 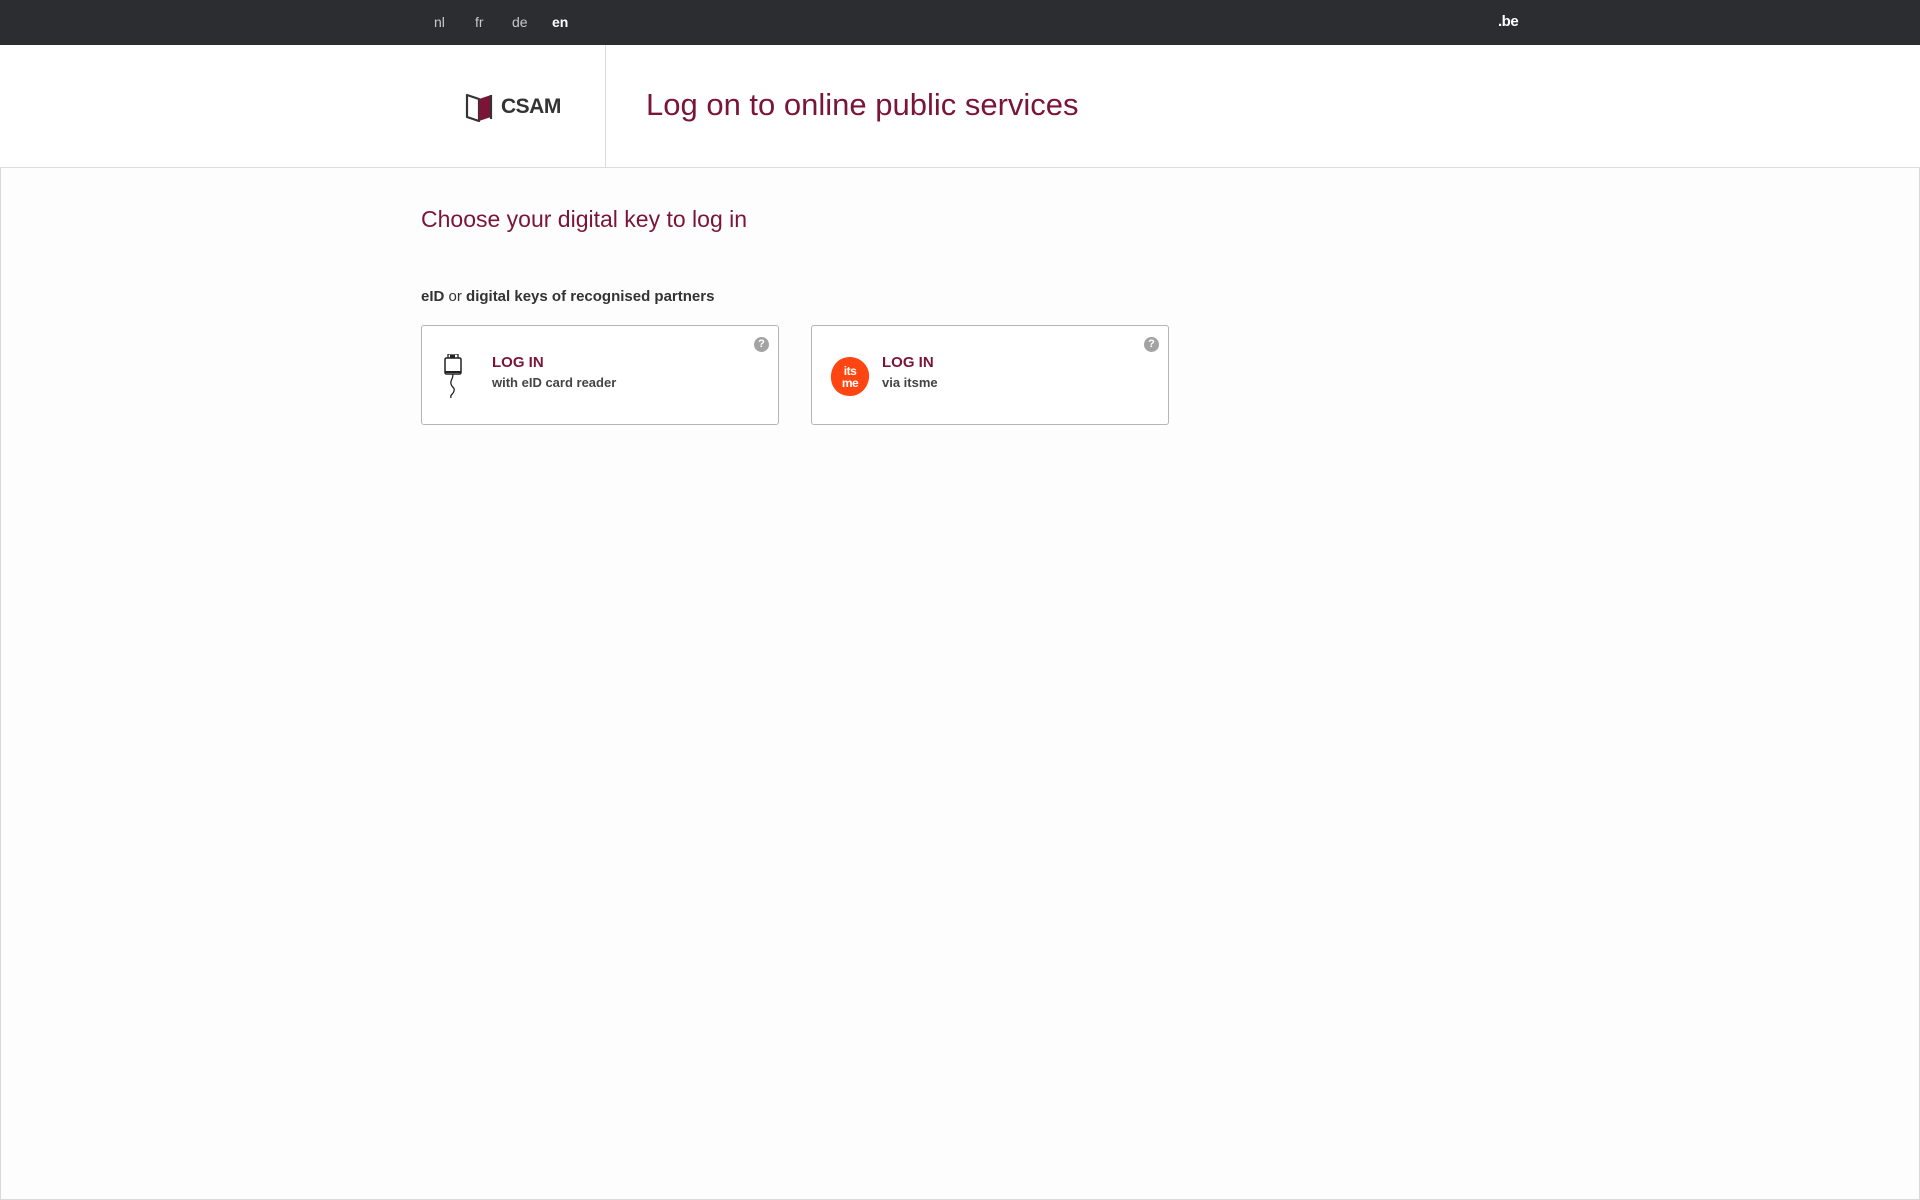 I want to click on page-title: Log on to online public services, so click(x=862, y=104).